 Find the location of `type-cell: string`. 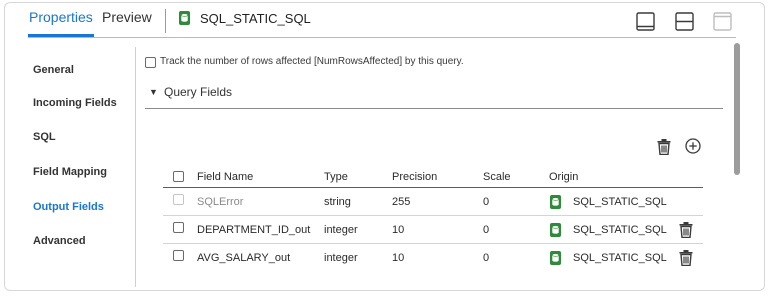

type-cell: string is located at coordinates (337, 202).